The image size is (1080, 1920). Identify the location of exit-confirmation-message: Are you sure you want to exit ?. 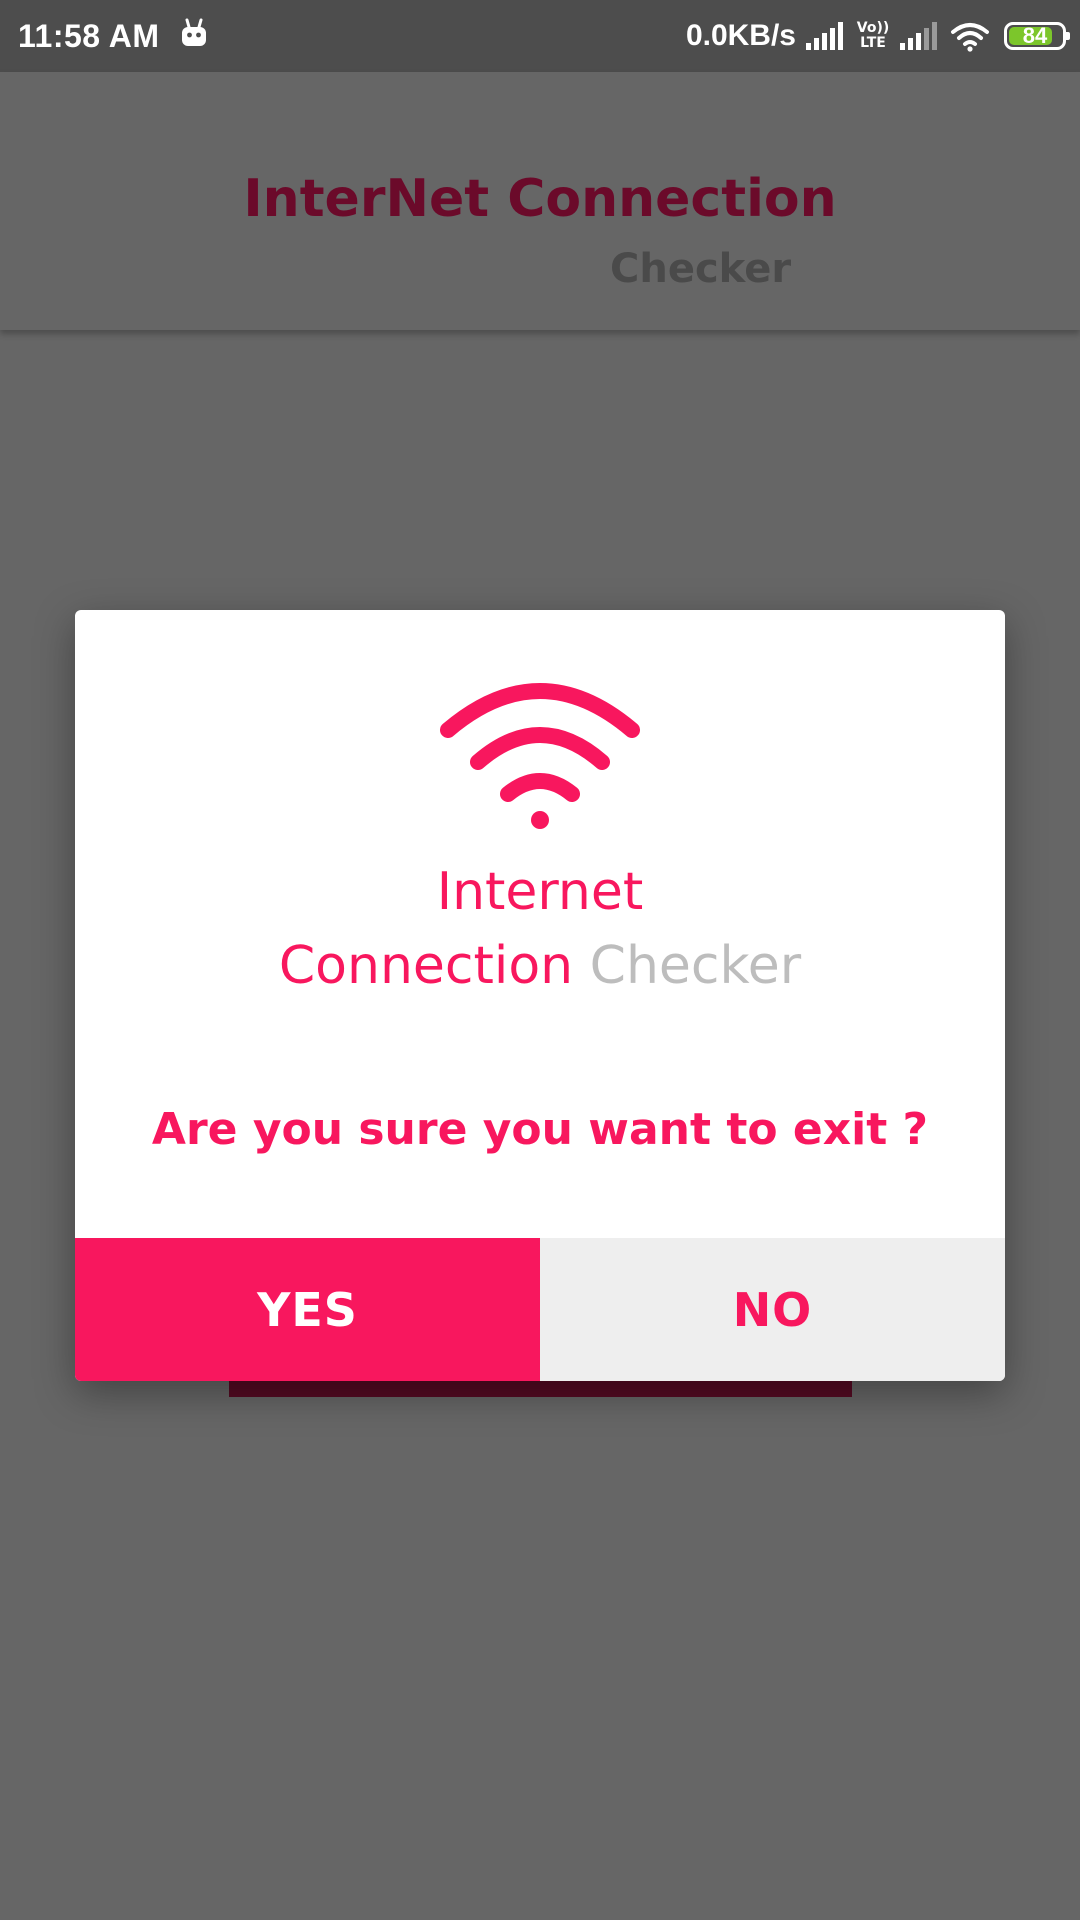
(540, 1129).